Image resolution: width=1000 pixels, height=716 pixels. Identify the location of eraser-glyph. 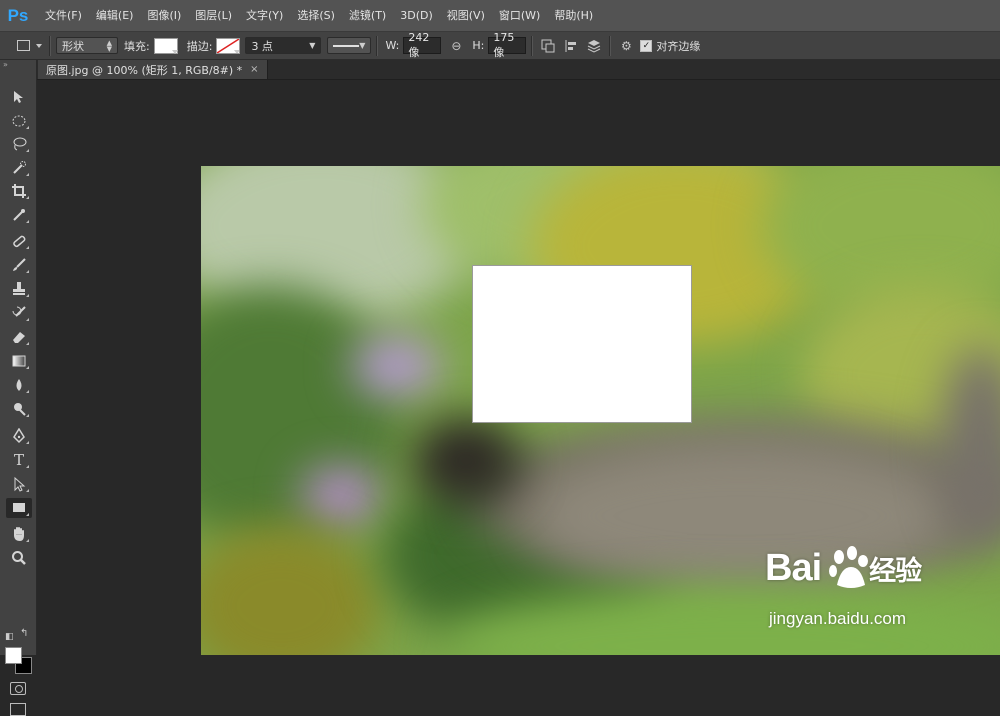
(19, 337).